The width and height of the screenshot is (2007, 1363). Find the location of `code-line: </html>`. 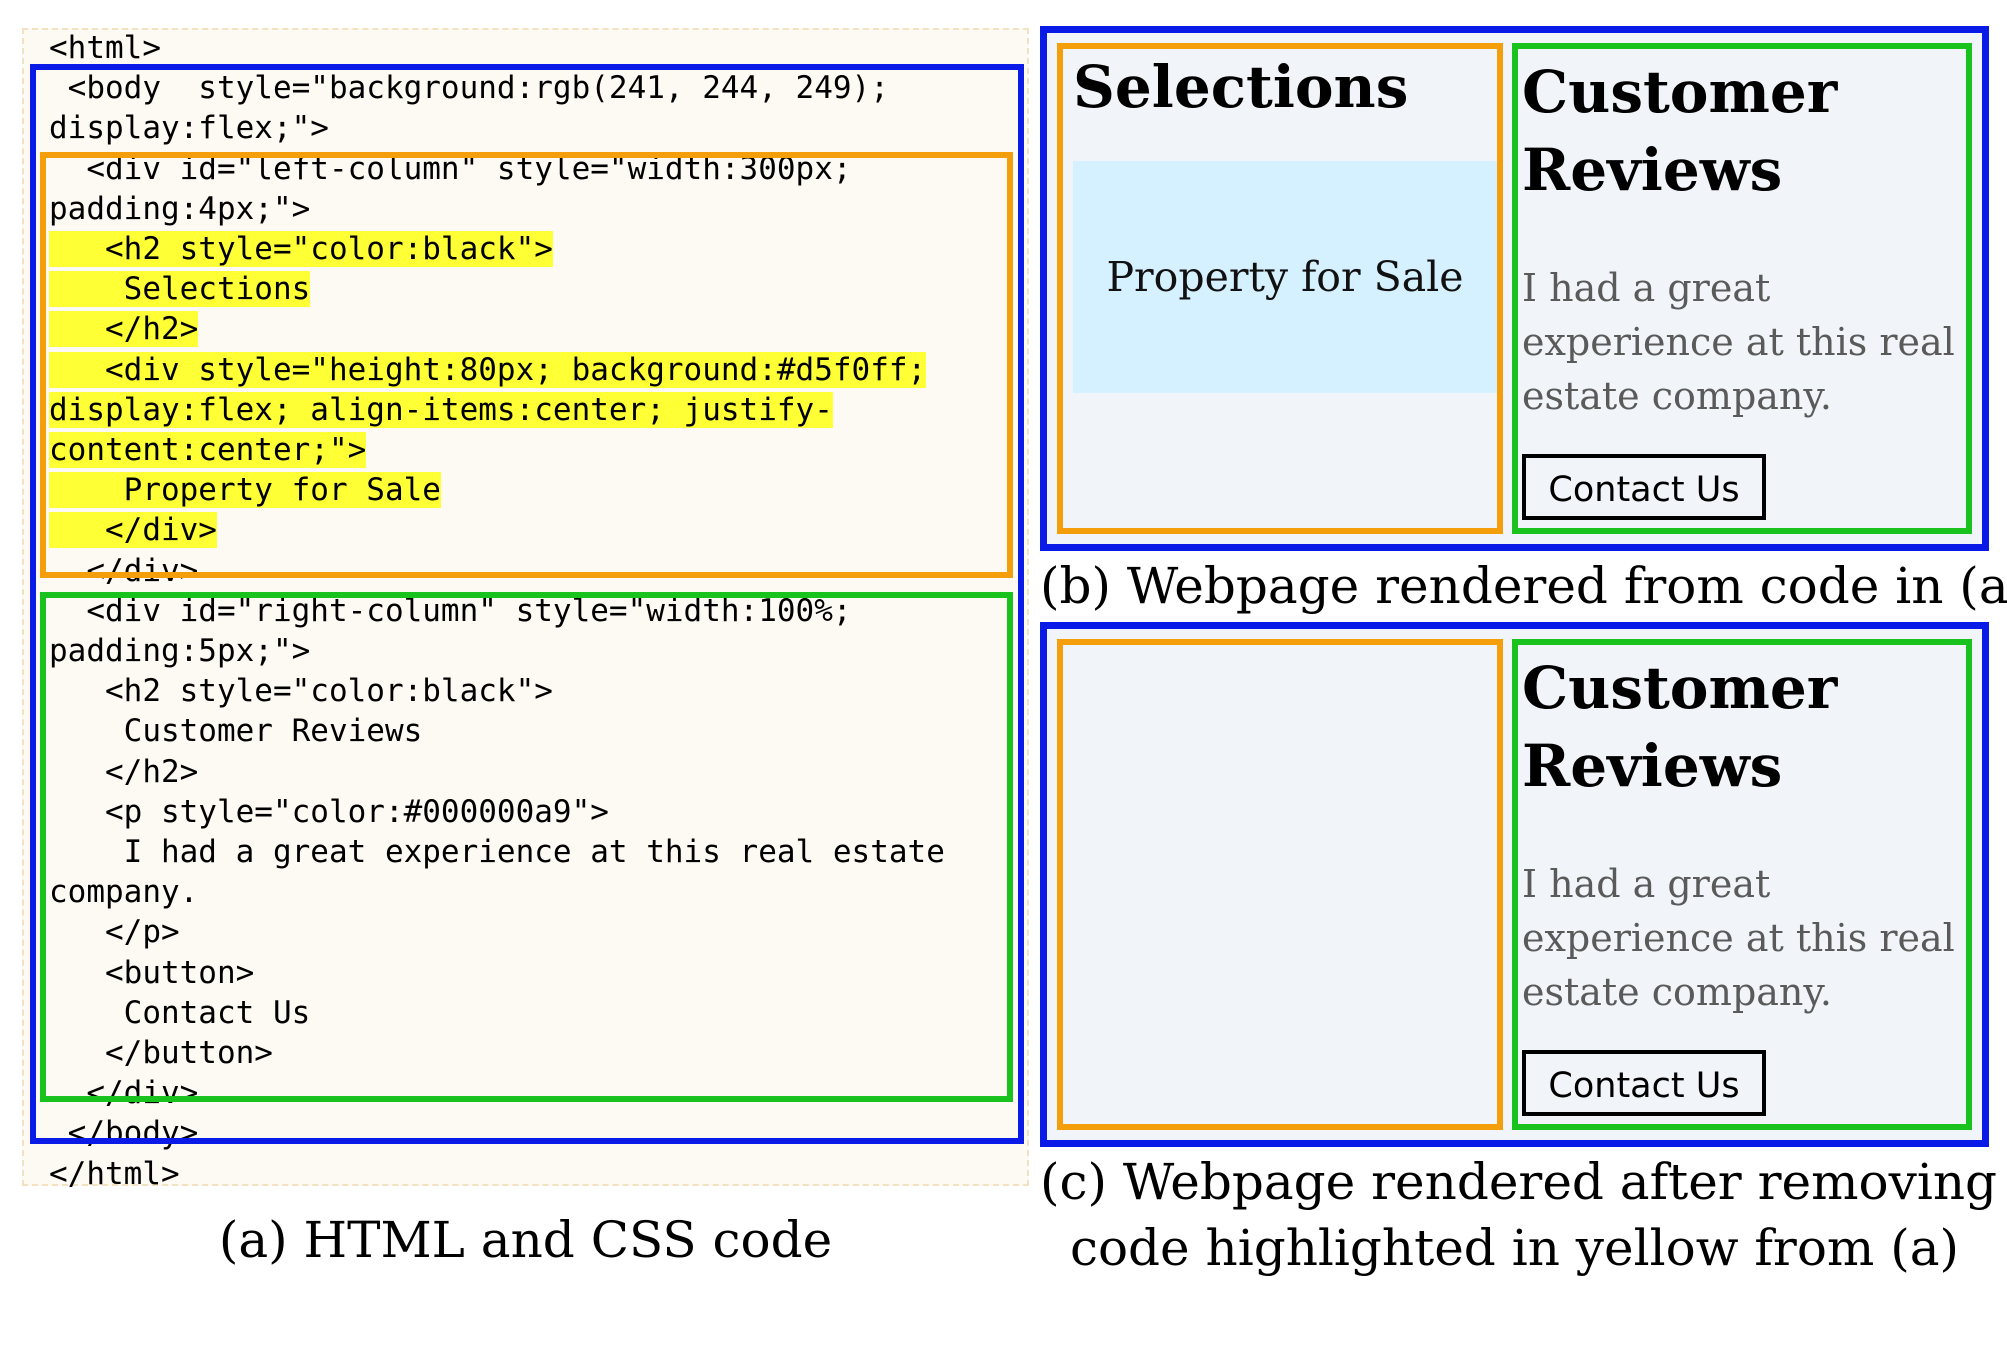

code-line: </html> is located at coordinates (114, 1174).